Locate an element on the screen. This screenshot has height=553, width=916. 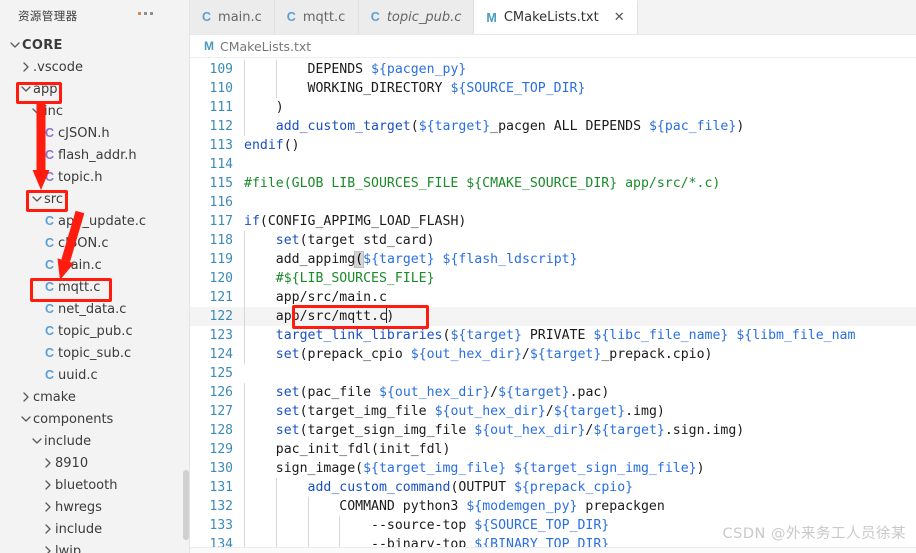
code-line: 117 if(CONFIG_APPIMG_LOAD_FLASH) is located at coordinates (553, 221).